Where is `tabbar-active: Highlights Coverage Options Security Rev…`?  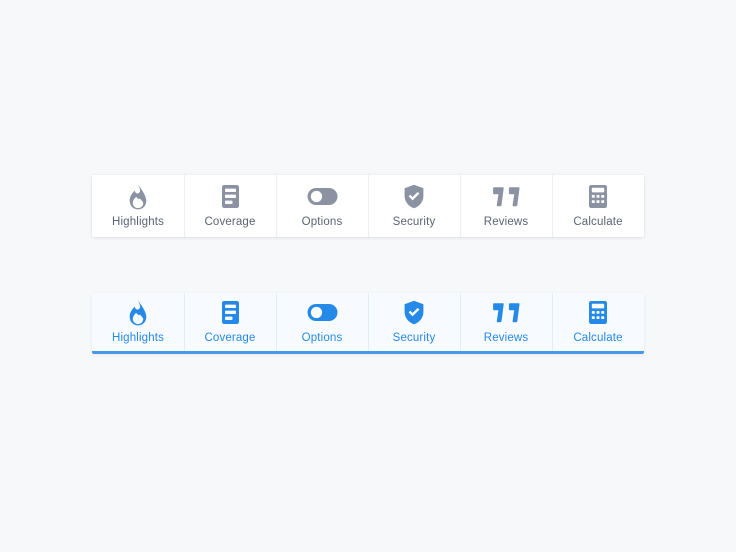 tabbar-active: Highlights Coverage Options Security Rev… is located at coordinates (368, 323).